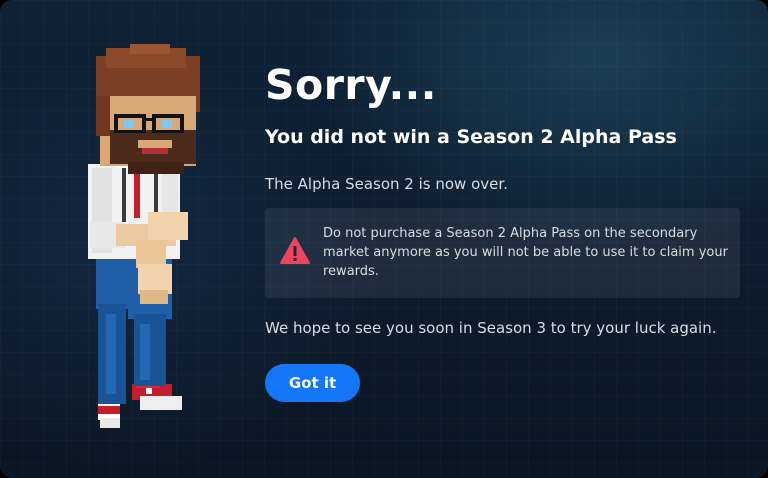  I want to click on dialog-subtitle: You did not win a Season 2 Alpha Pass, so click(471, 137).